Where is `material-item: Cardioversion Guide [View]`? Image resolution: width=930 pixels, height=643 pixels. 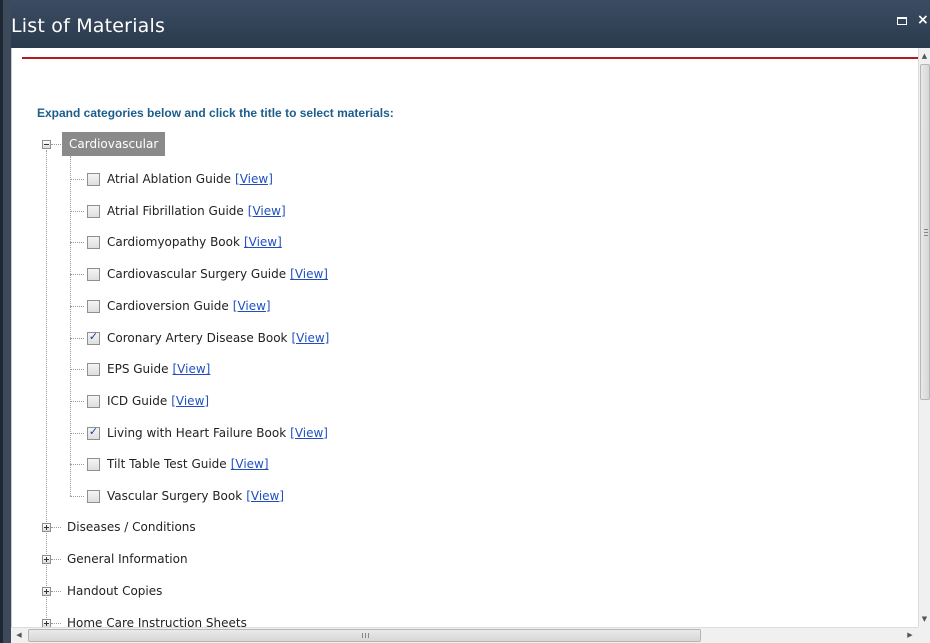
material-item: Cardioversion Guide [View] is located at coordinates (189, 306).